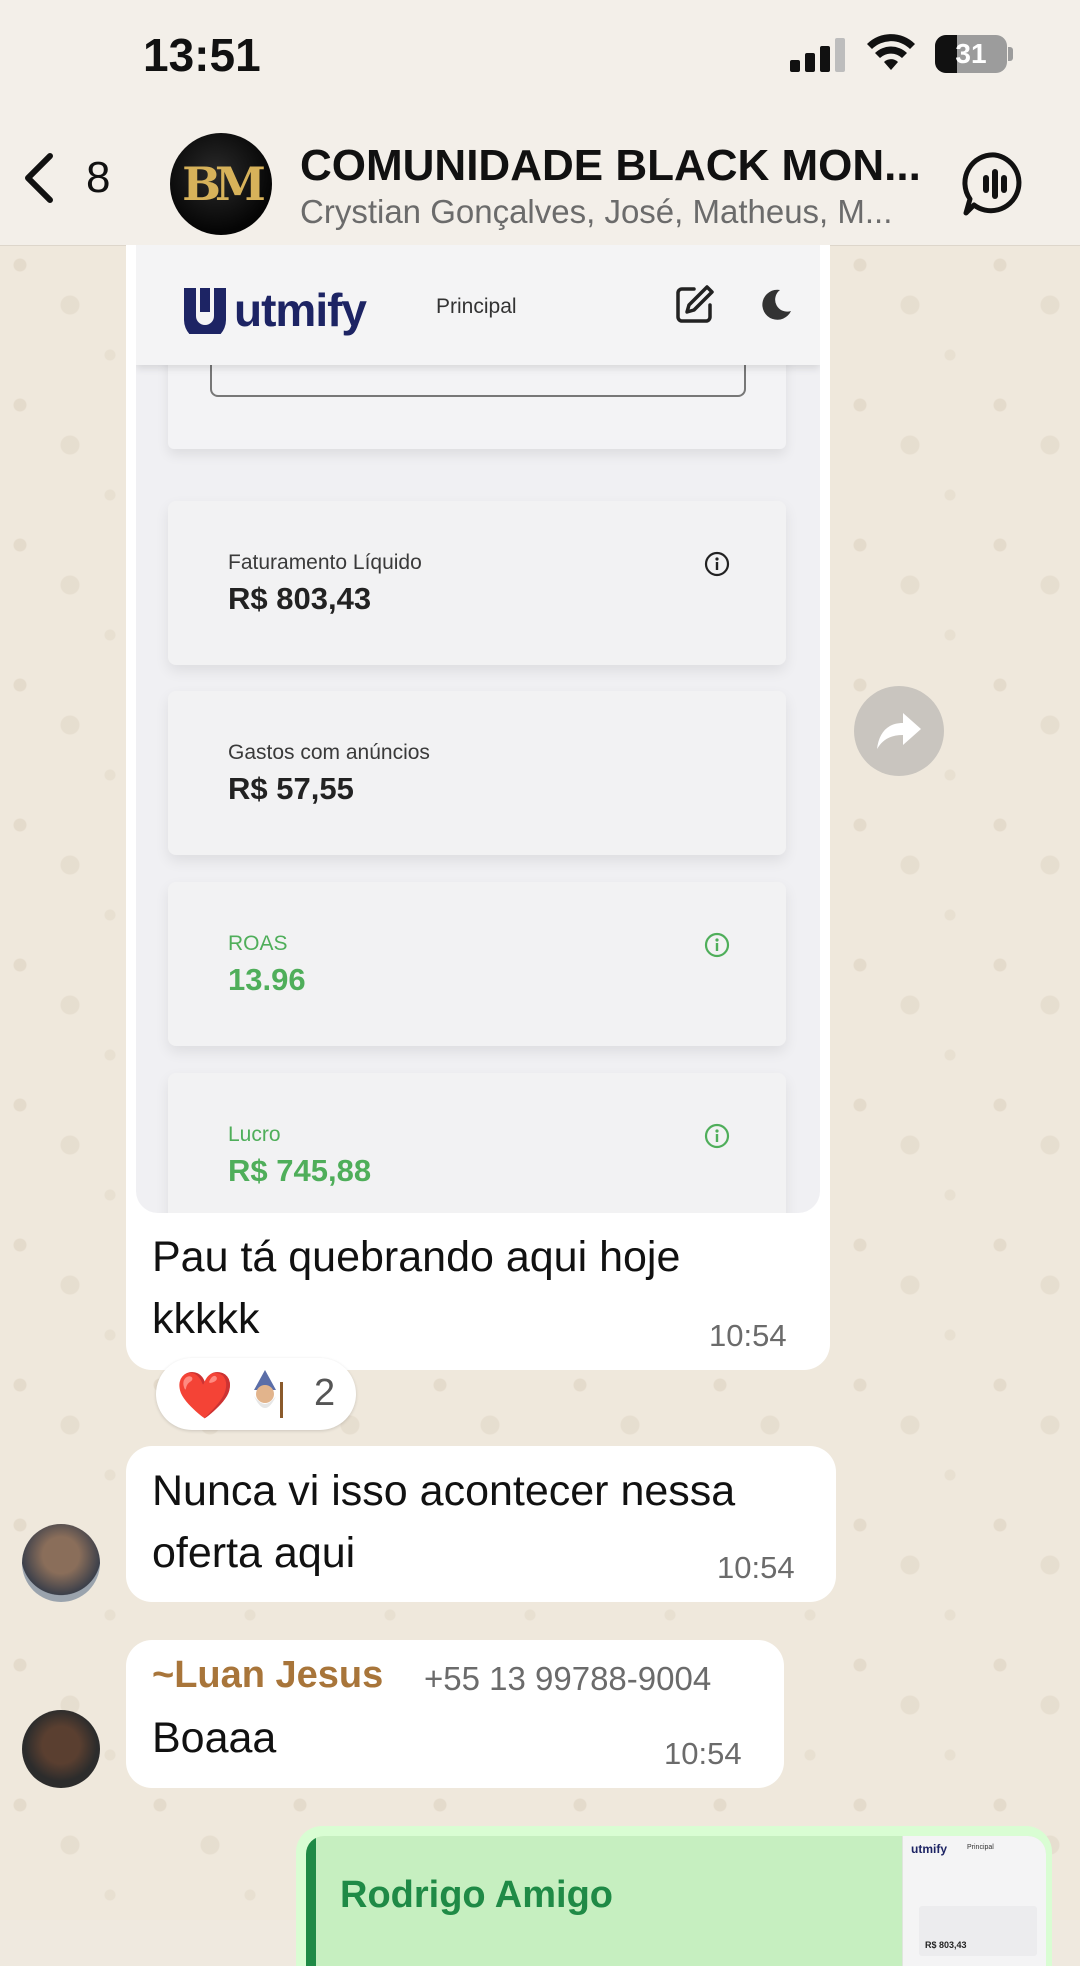 The width and height of the screenshot is (1080, 1966). Describe the element at coordinates (300, 1170) in the screenshot. I see `card-value: R$ 745,88` at that location.